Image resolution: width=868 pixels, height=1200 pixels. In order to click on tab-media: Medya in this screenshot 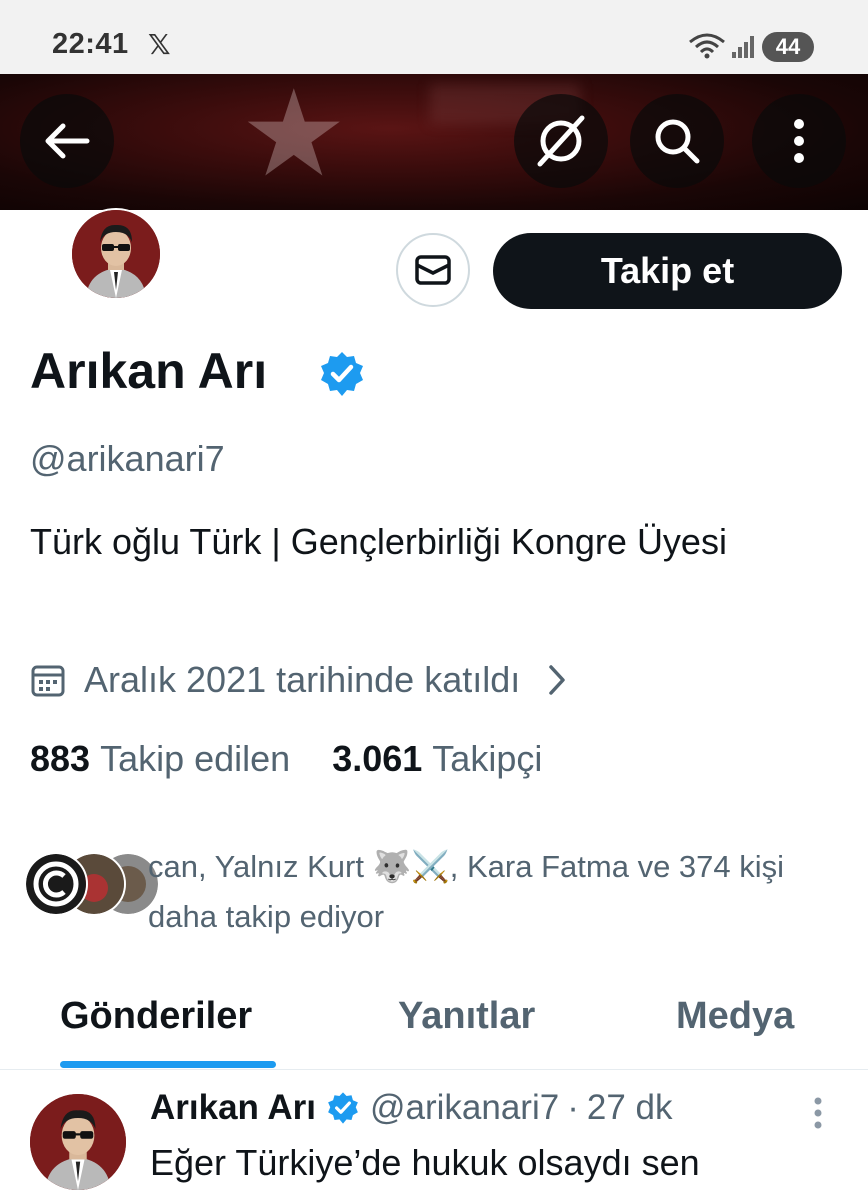, I will do `click(735, 1016)`.